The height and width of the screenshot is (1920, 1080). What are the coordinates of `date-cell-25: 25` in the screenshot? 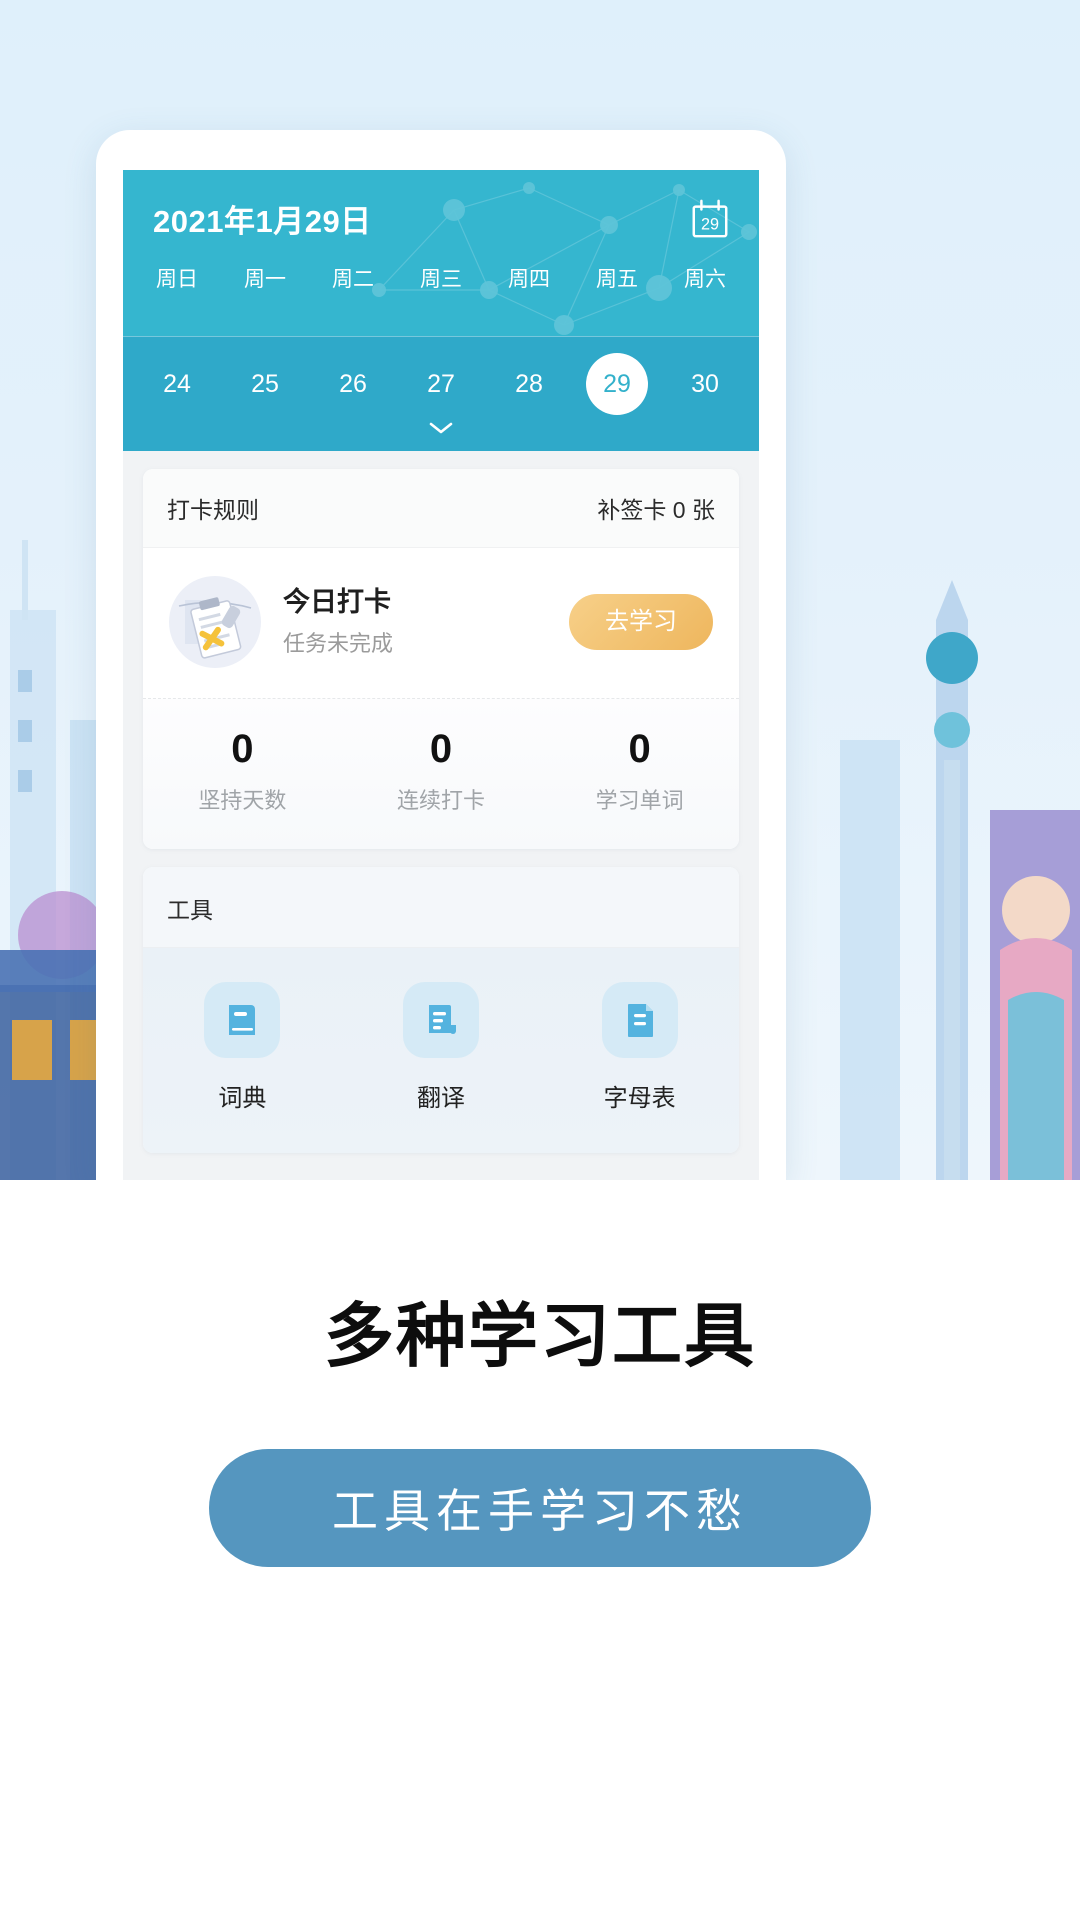 It's located at (265, 384).